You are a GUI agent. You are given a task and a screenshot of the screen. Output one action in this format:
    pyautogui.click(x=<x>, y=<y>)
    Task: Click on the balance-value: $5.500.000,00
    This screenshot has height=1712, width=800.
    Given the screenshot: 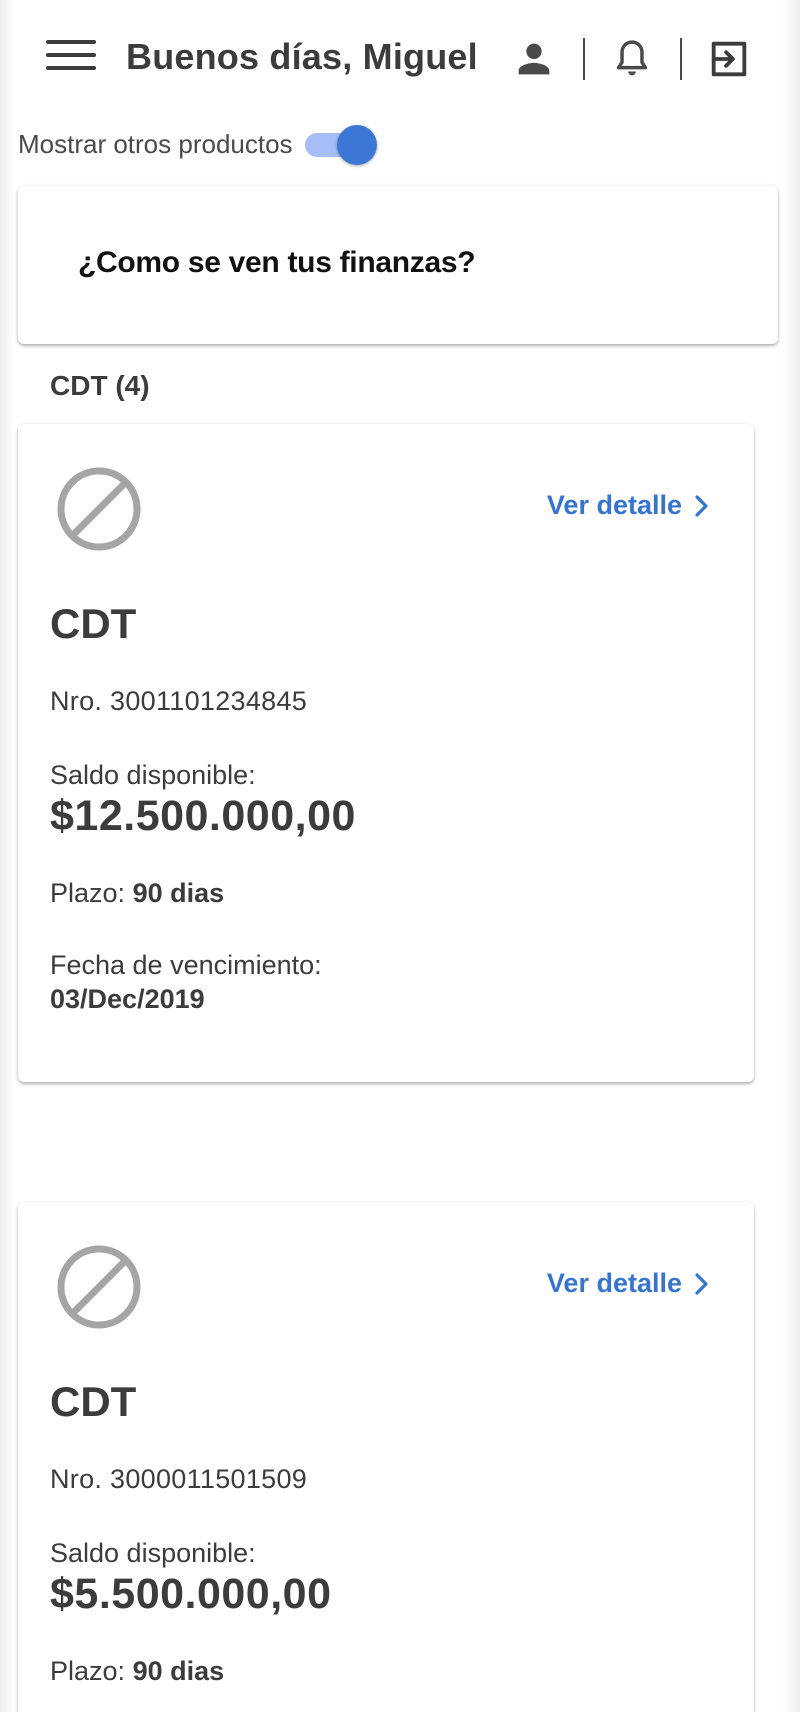 What is the action you would take?
    pyautogui.click(x=191, y=1594)
    